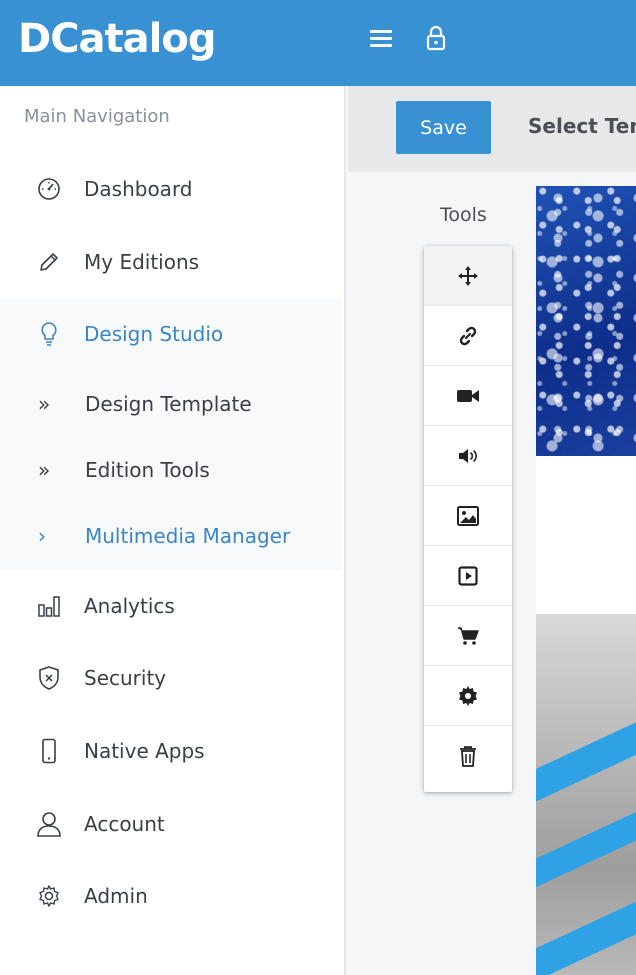  I want to click on image-tool, so click(468, 516).